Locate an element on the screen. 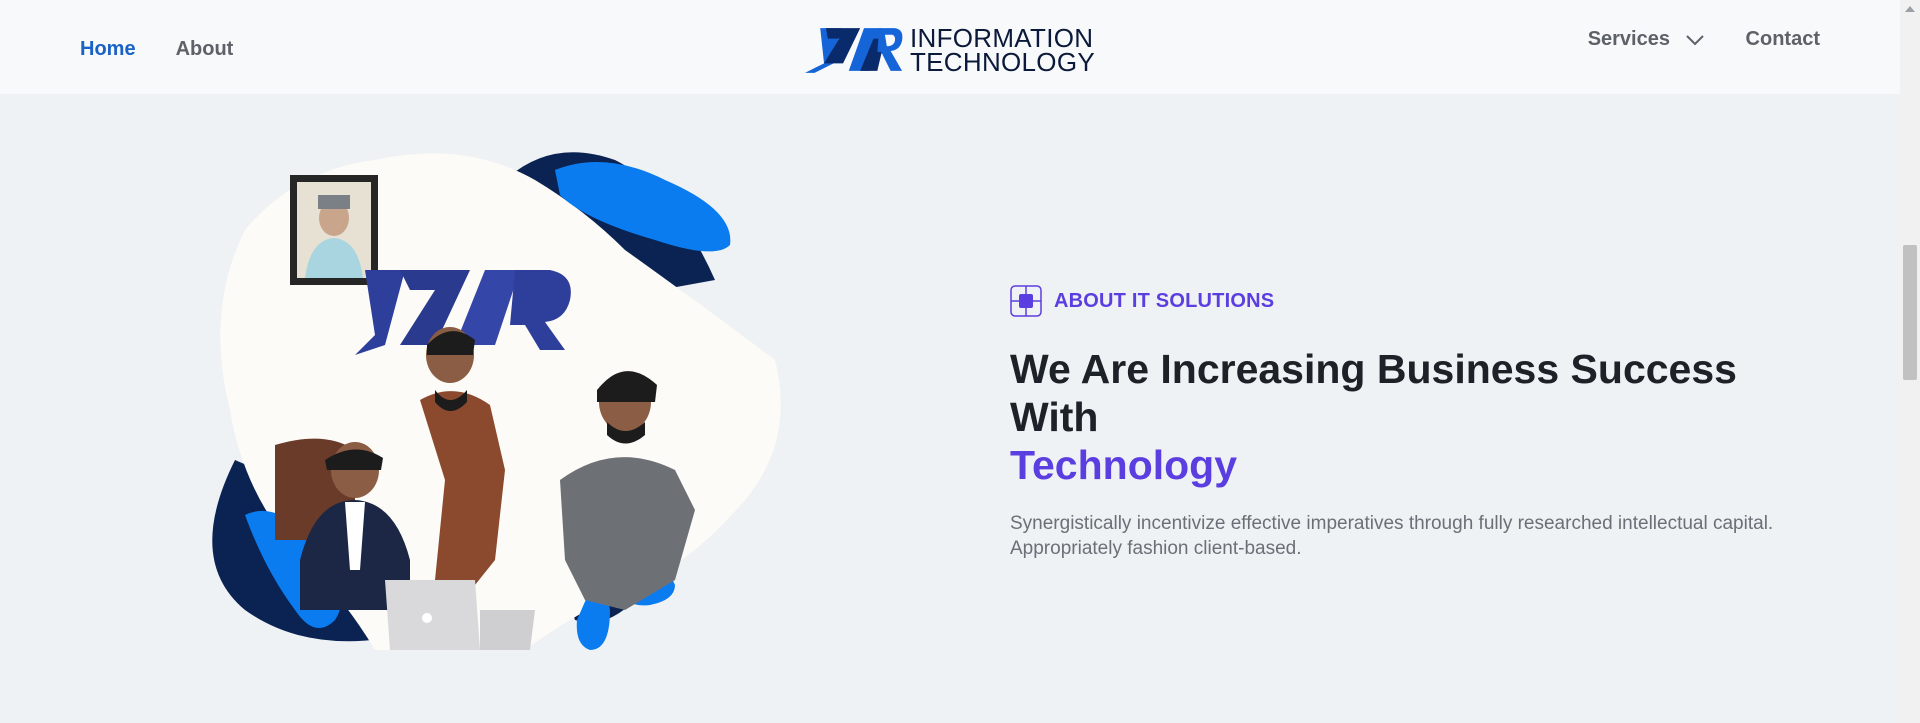 The width and height of the screenshot is (1920, 723). nav-home-link: Home is located at coordinates (108, 49).